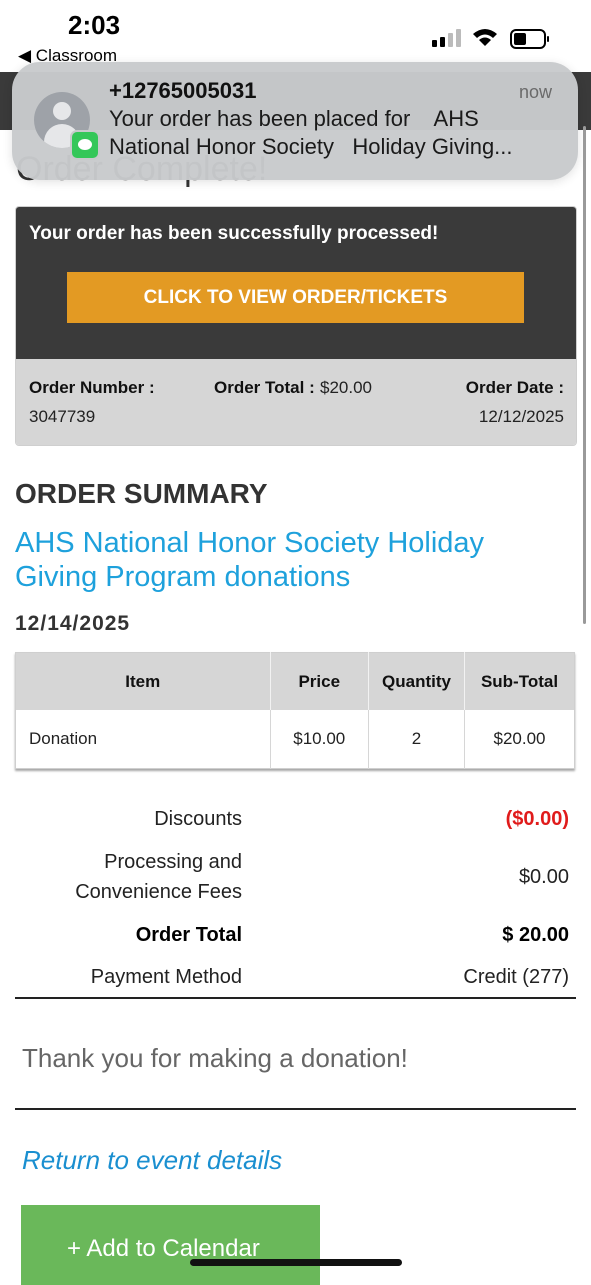 This screenshot has width=591, height=1285. Describe the element at coordinates (521, 416) in the screenshot. I see `order-date-value: 12/12/2025` at that location.